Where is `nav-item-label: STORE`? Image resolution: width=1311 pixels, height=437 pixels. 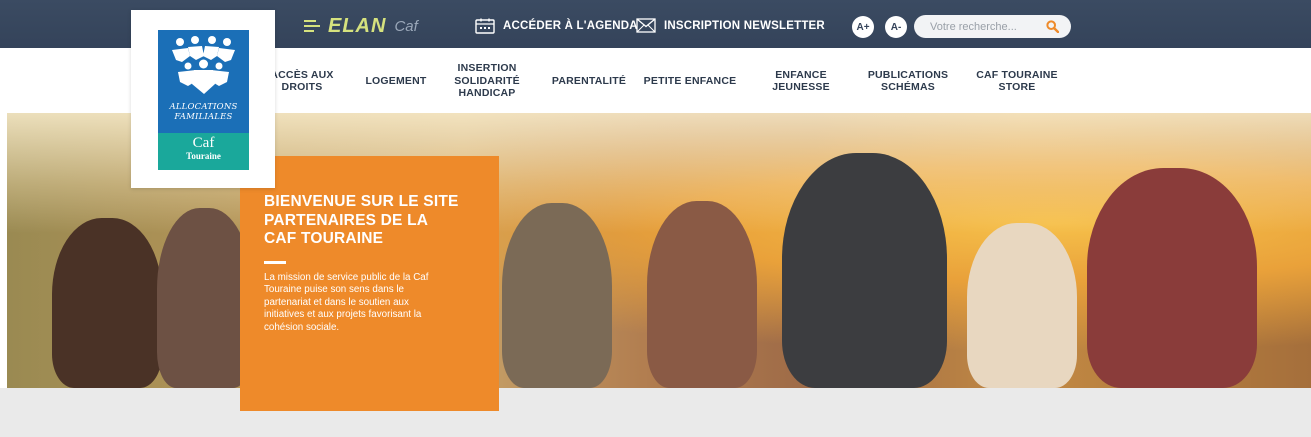 nav-item-label: STORE is located at coordinates (1017, 87).